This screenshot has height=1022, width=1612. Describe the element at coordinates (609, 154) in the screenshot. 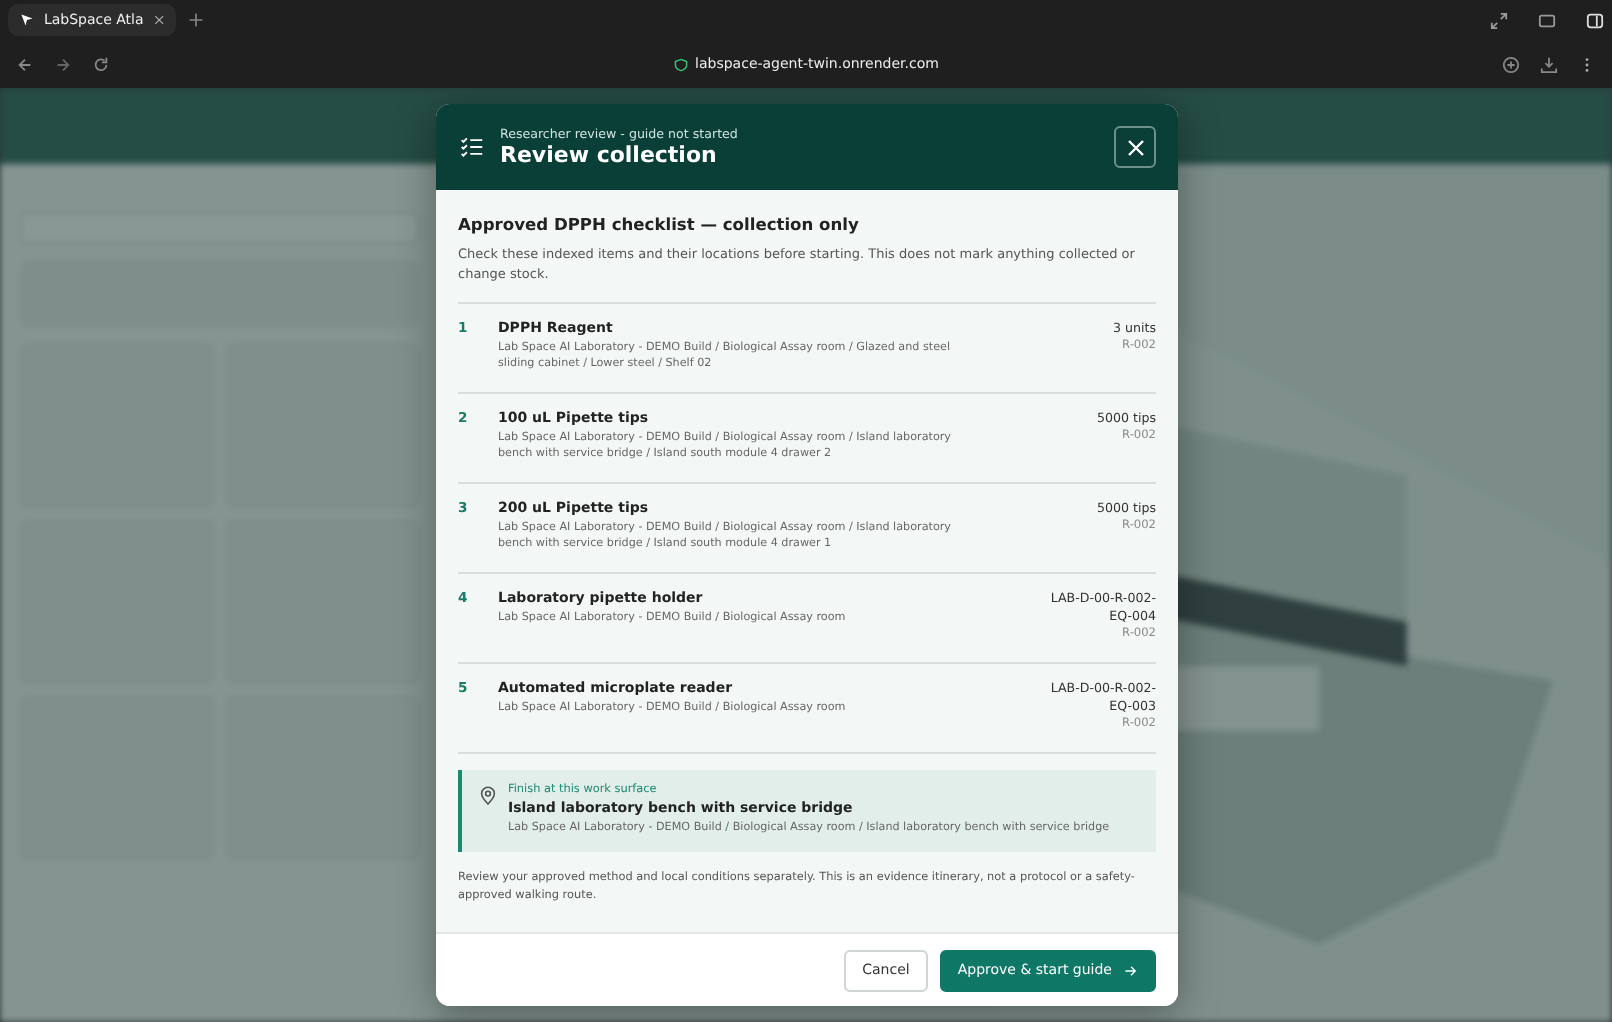

I see `dialog-title: Review collection` at that location.